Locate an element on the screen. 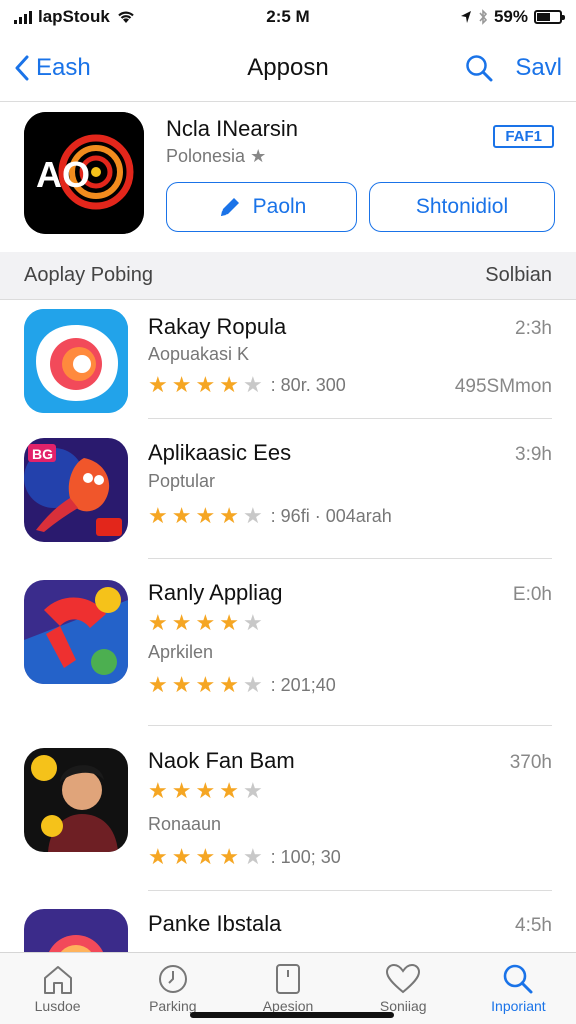 The image size is (576, 1024). chevron-left-icon is located at coordinates (22, 67).